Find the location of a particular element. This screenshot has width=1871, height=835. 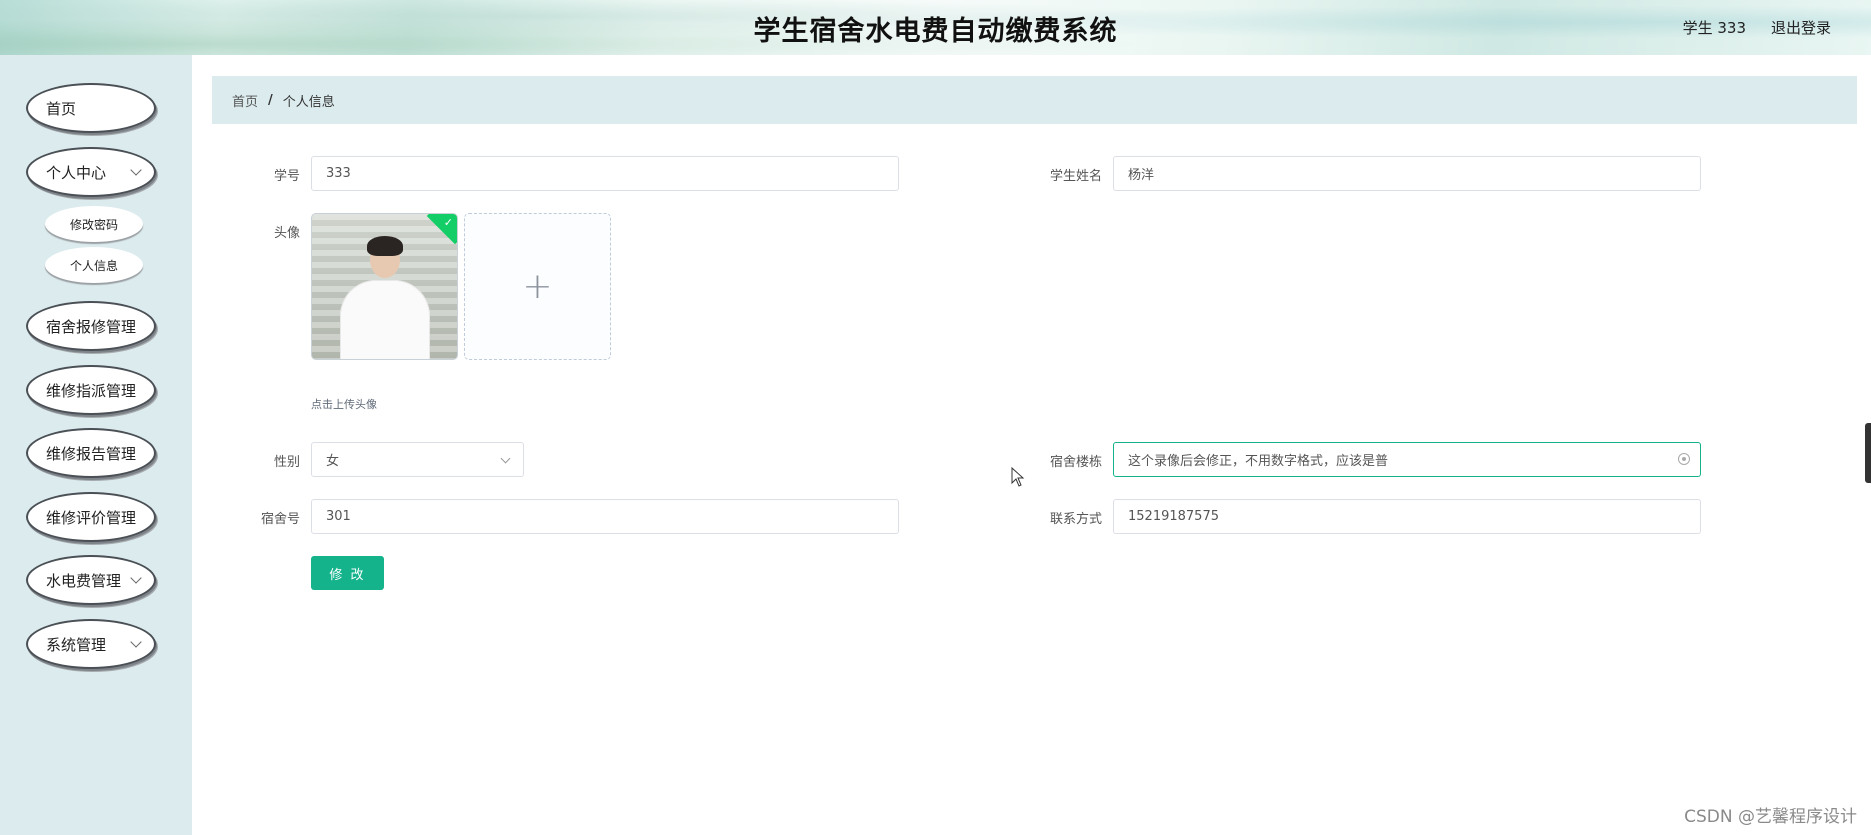

contact-input: 15219187575 is located at coordinates (1407, 516).